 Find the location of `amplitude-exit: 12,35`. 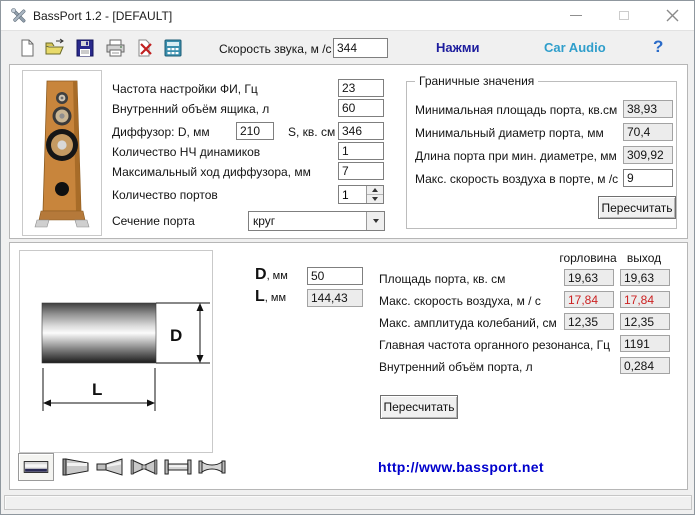

amplitude-exit: 12,35 is located at coordinates (645, 321).